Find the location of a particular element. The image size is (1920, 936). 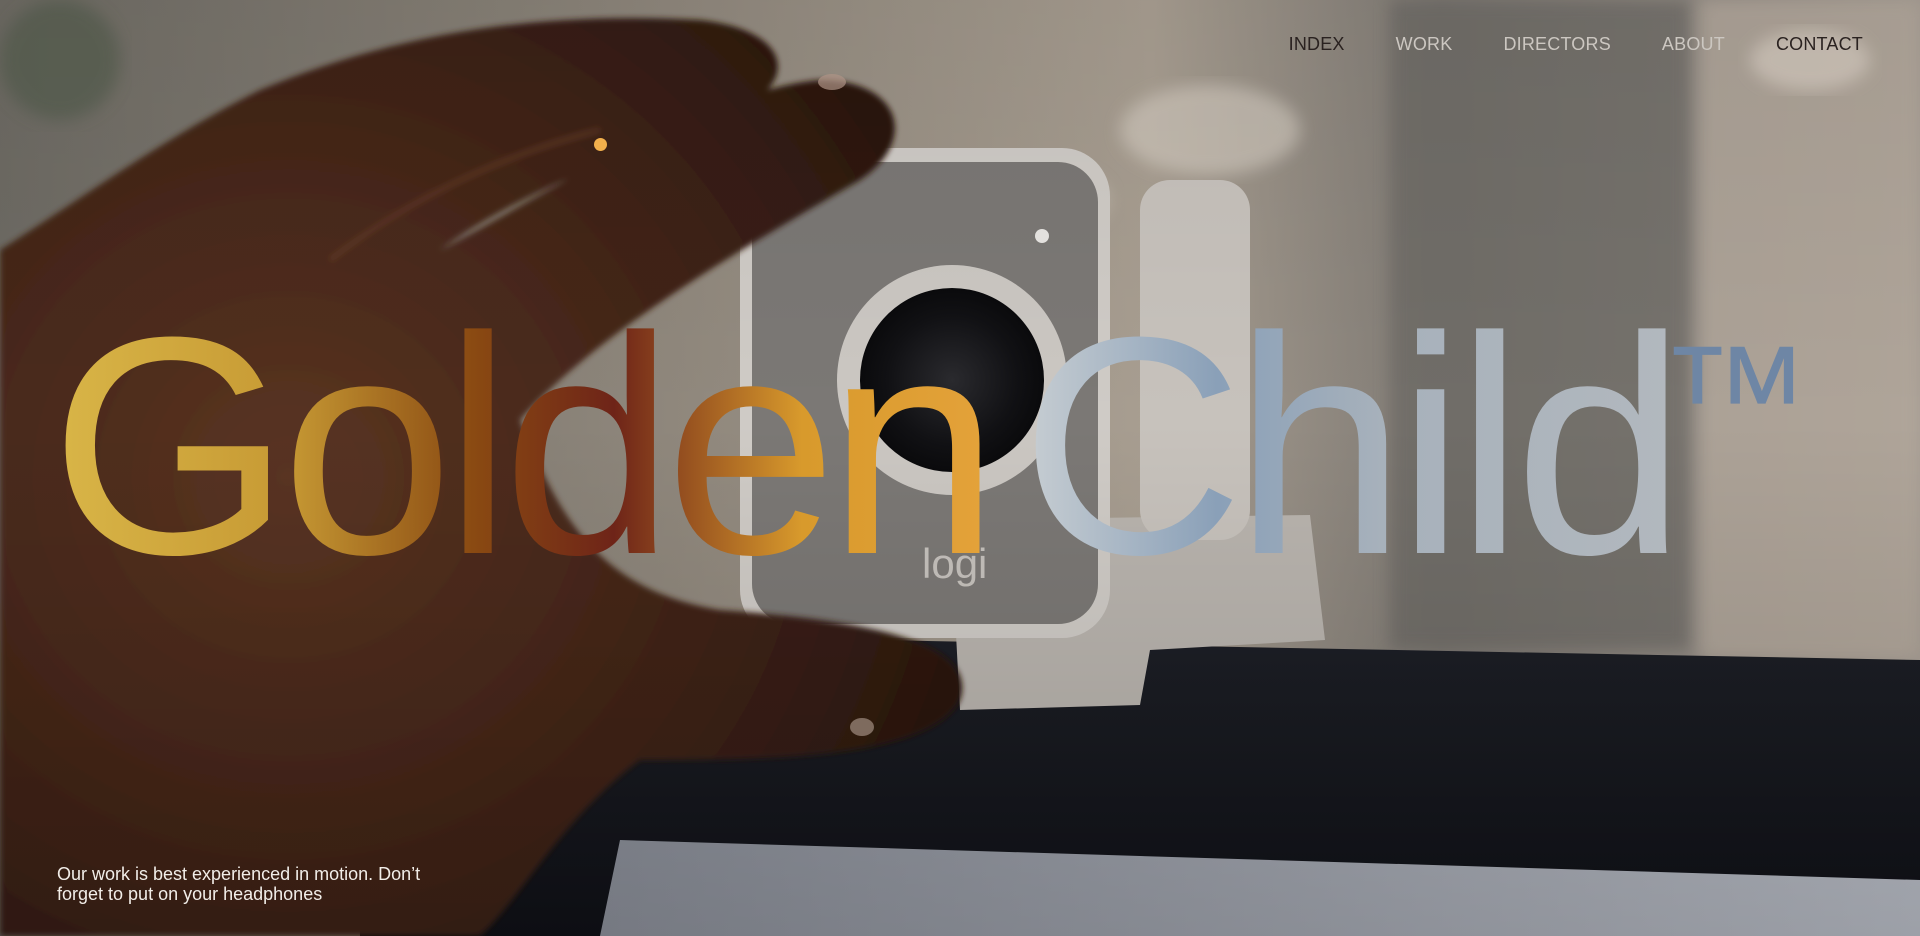

wordmark-golden: Golden is located at coordinates (520, 440).